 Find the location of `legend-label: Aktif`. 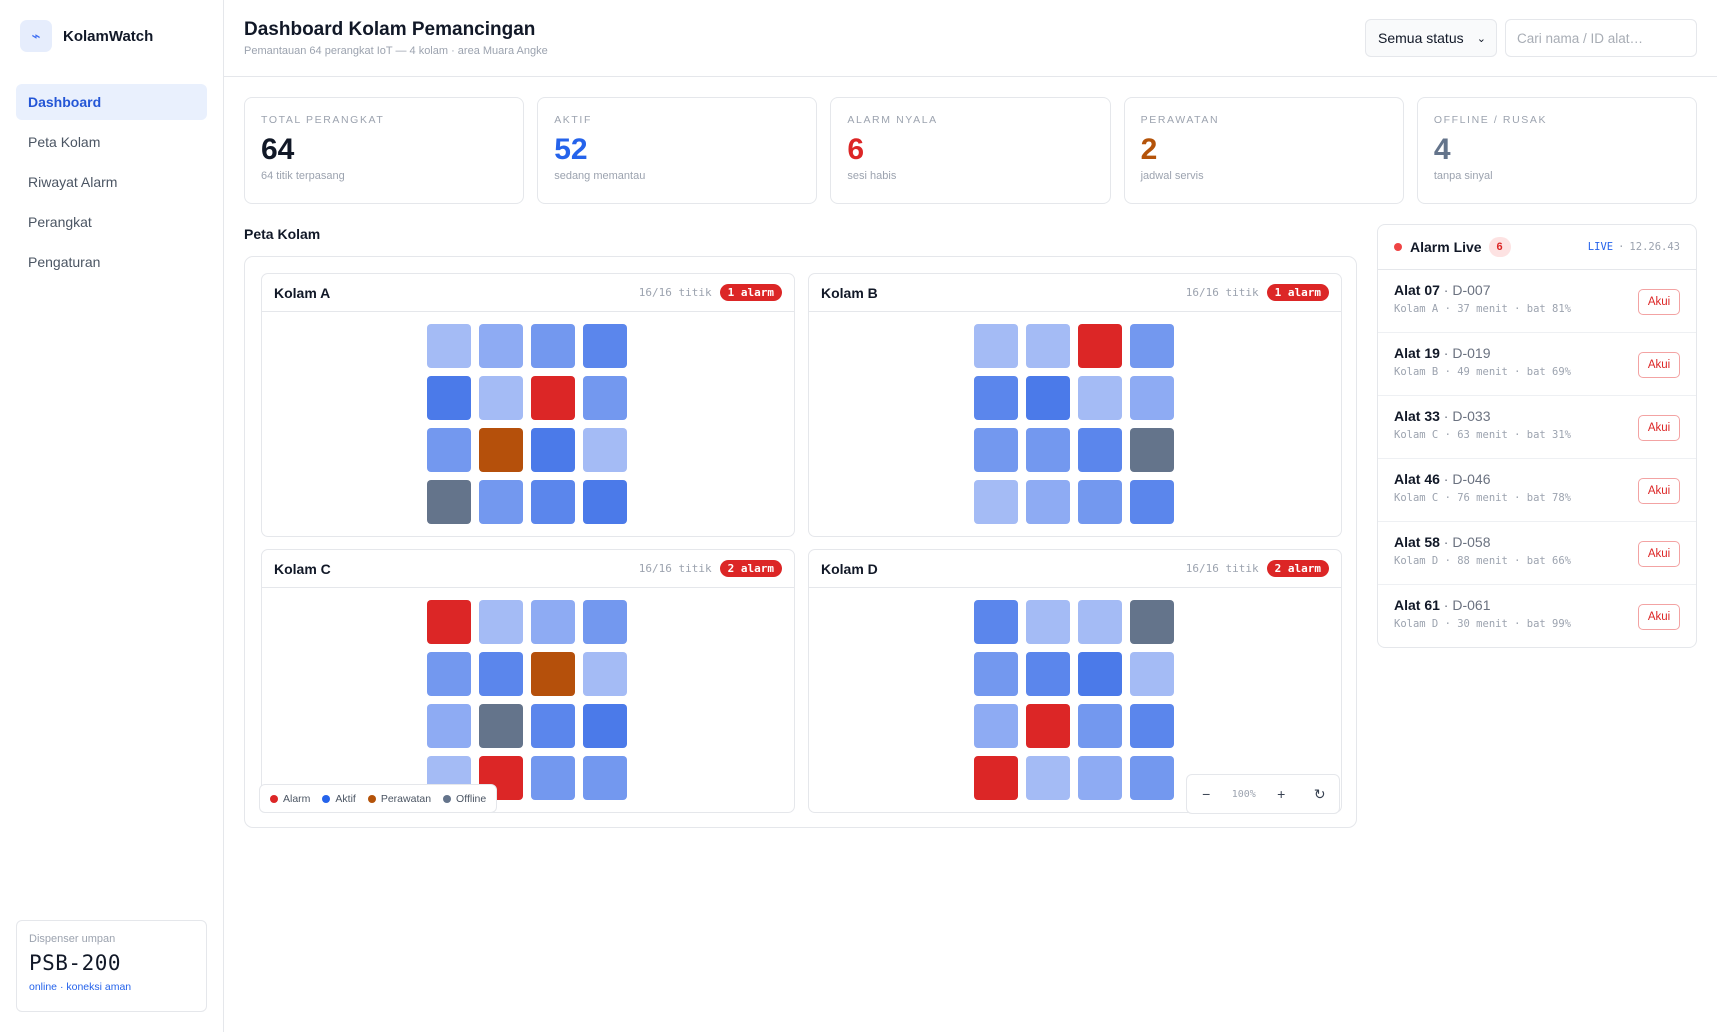

legend-label: Aktif is located at coordinates (345, 798).